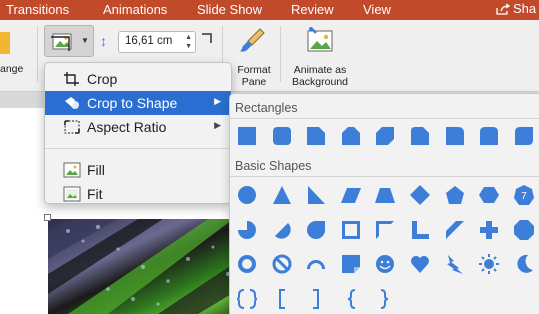 This screenshot has width=539, height=314. I want to click on rounded-rectangle-icon, so click(281, 136).